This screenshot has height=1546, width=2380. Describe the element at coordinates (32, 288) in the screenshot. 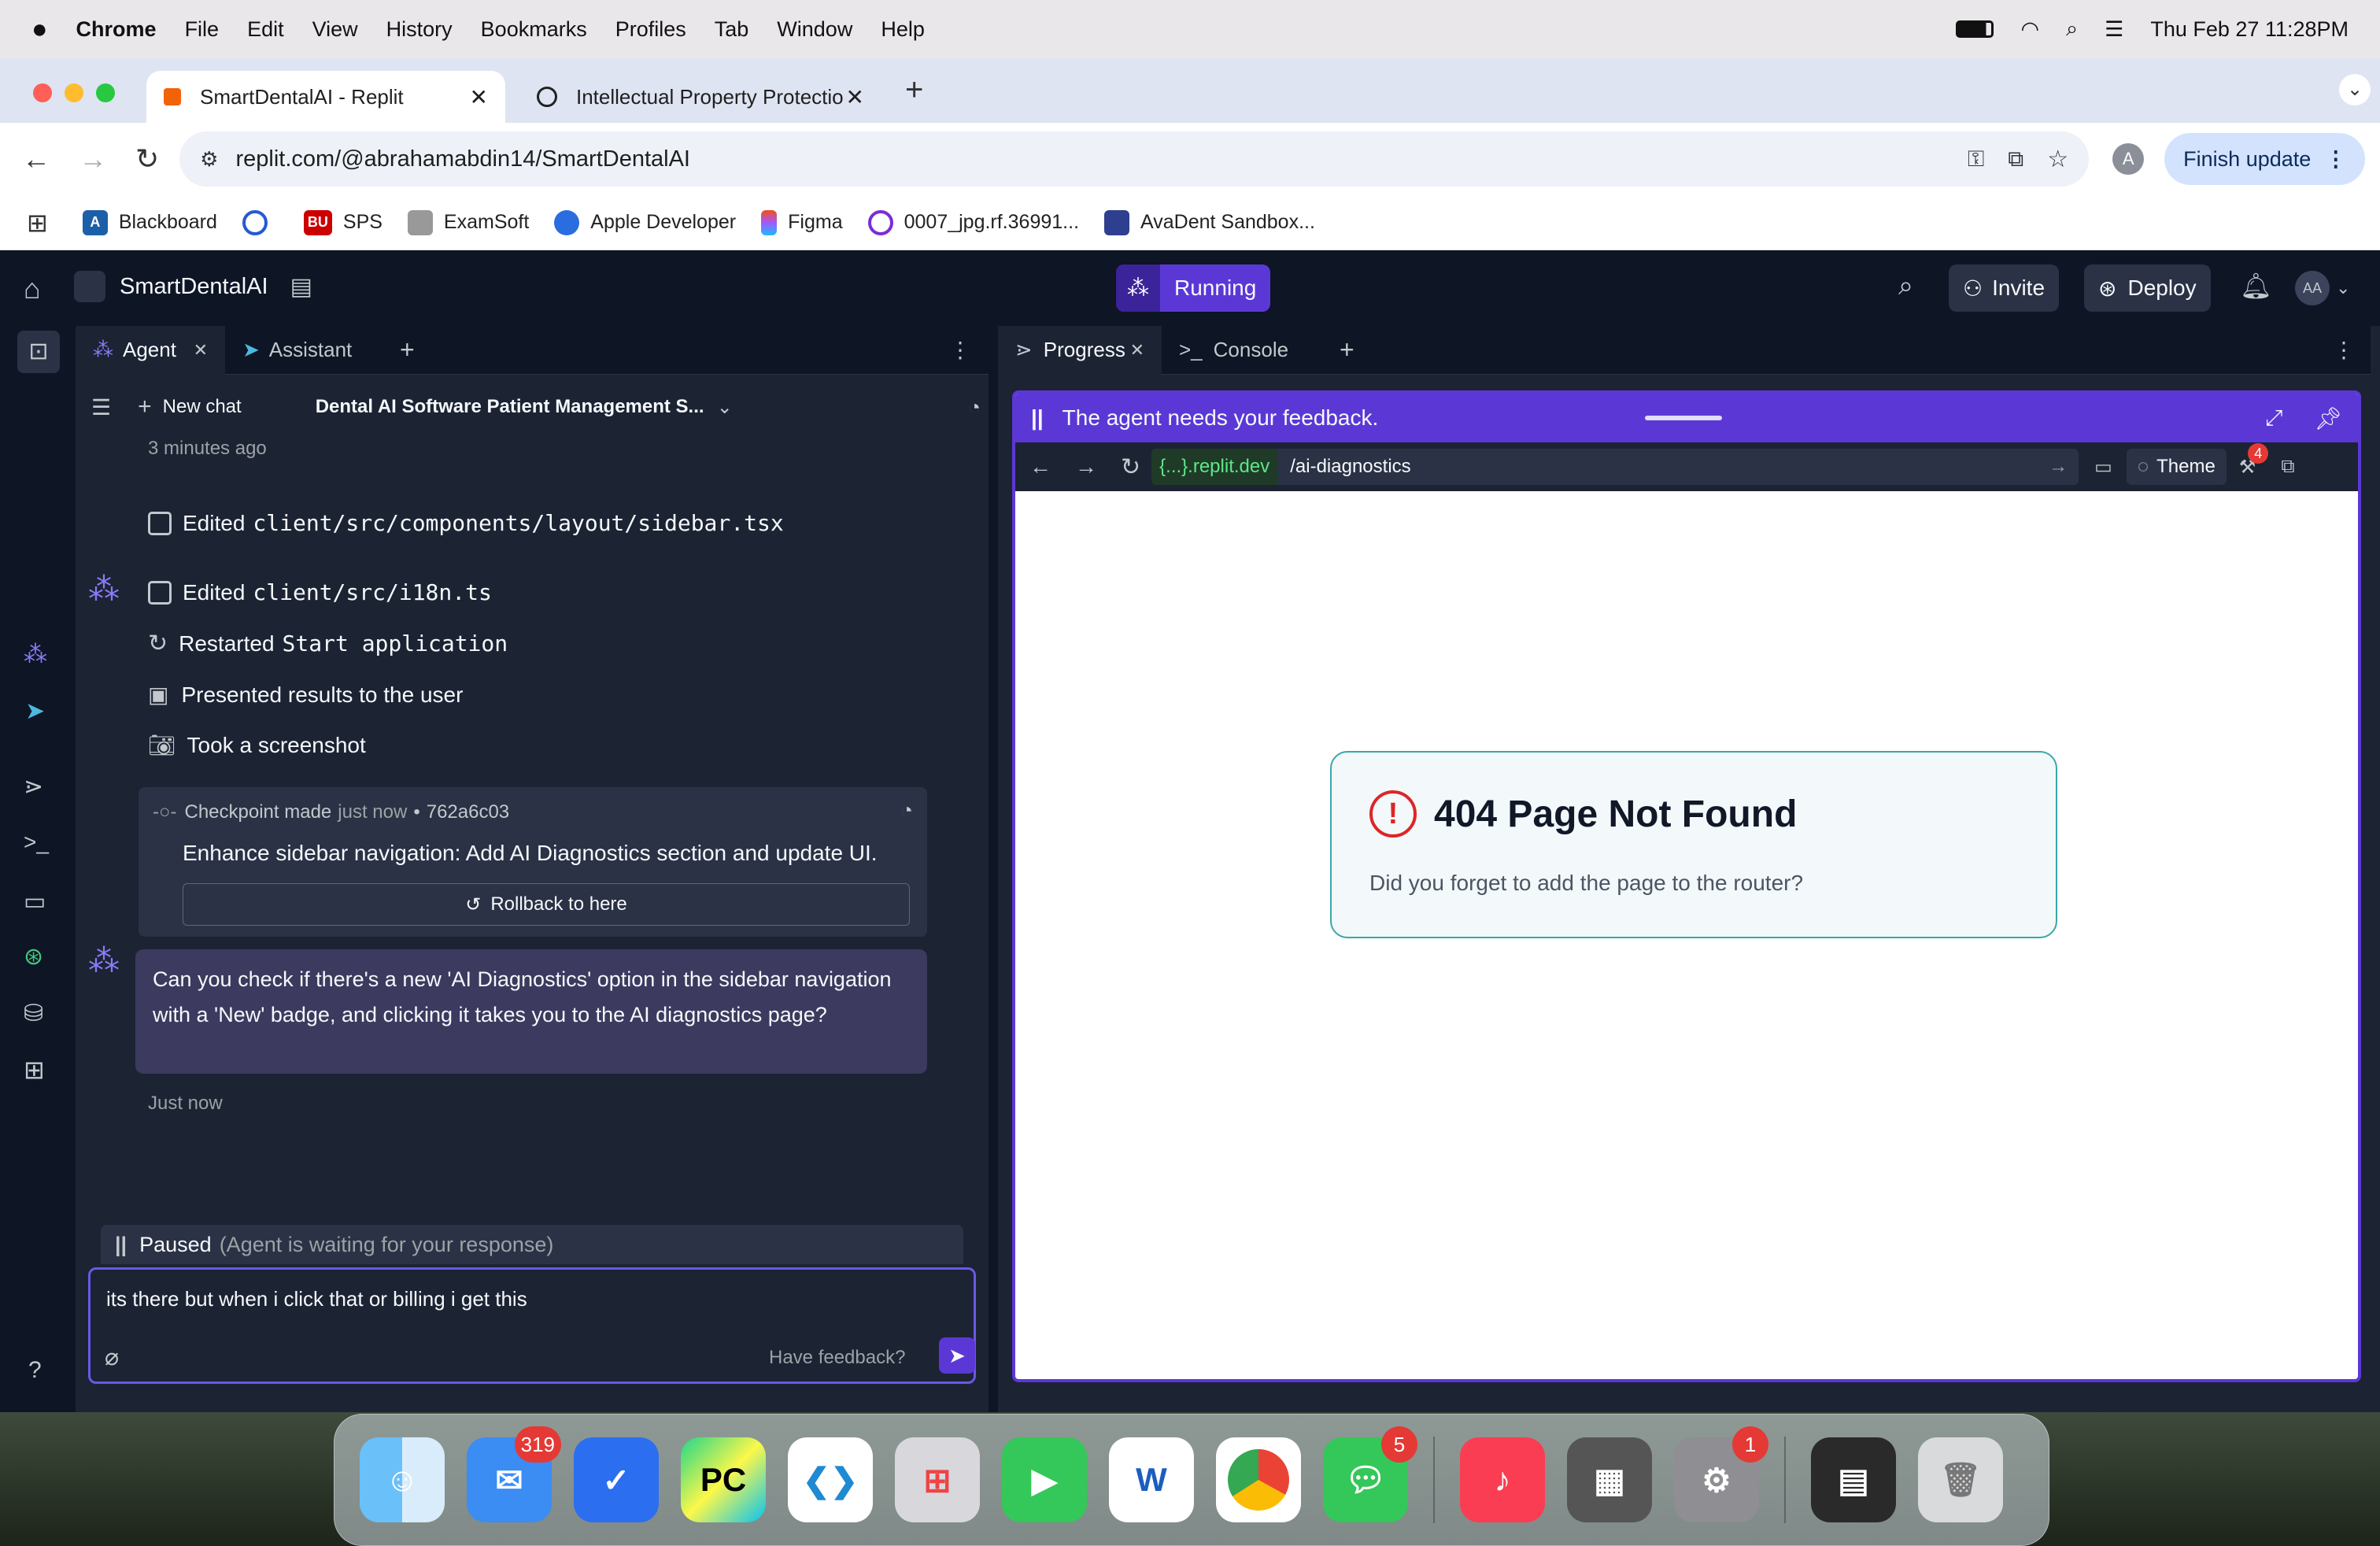

I see `home-icon: ⌂` at that location.